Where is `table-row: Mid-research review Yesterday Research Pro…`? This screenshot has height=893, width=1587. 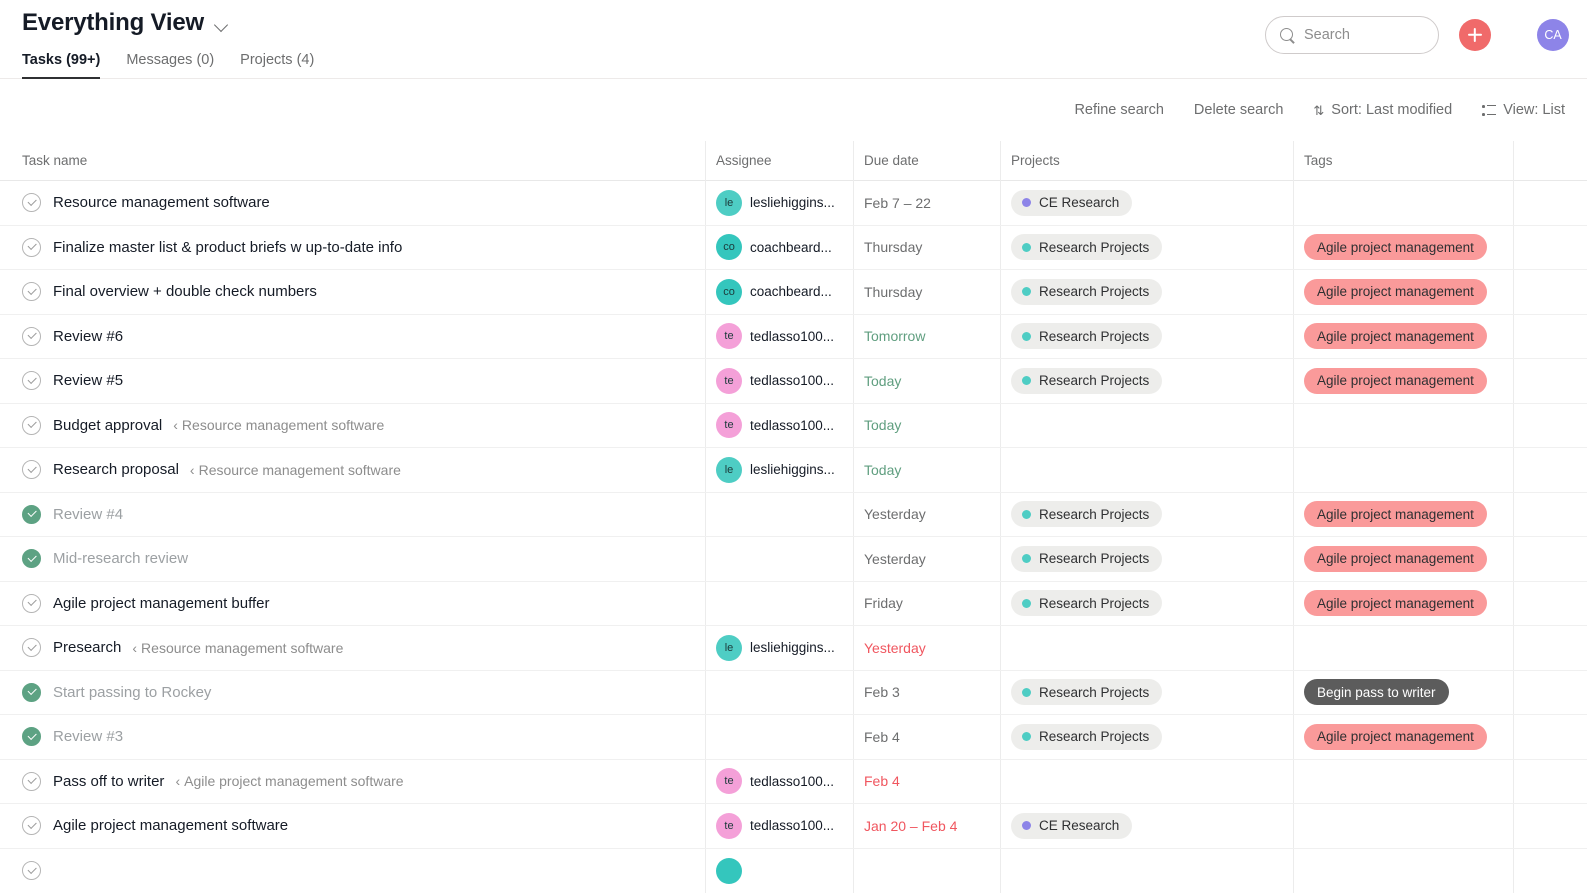
table-row: Mid-research review Yesterday Research Pro… is located at coordinates (793, 559).